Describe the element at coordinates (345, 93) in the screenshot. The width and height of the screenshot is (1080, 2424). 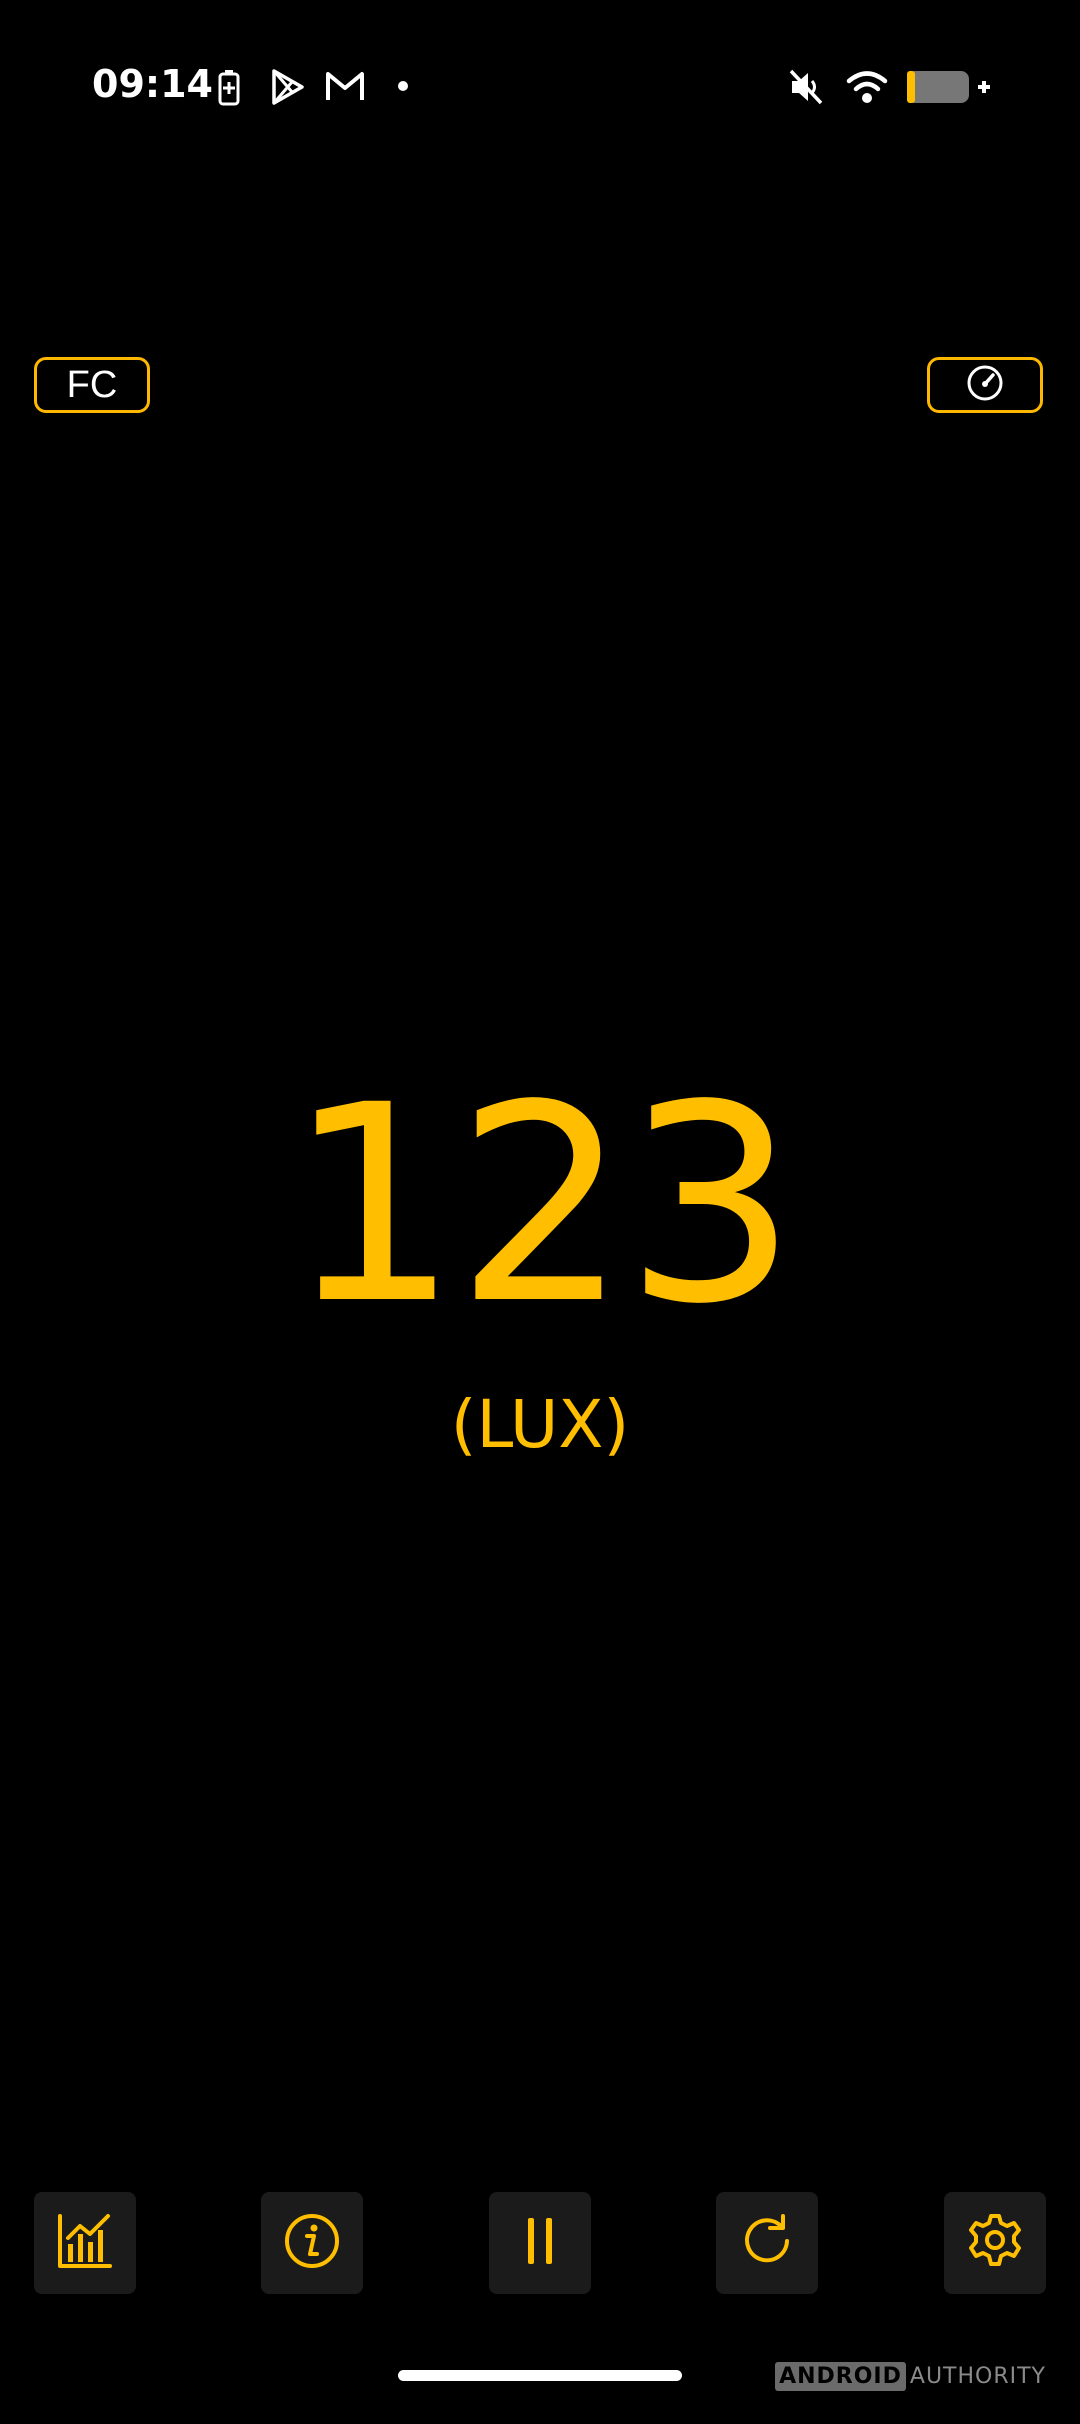
I see `gmail-icon` at that location.